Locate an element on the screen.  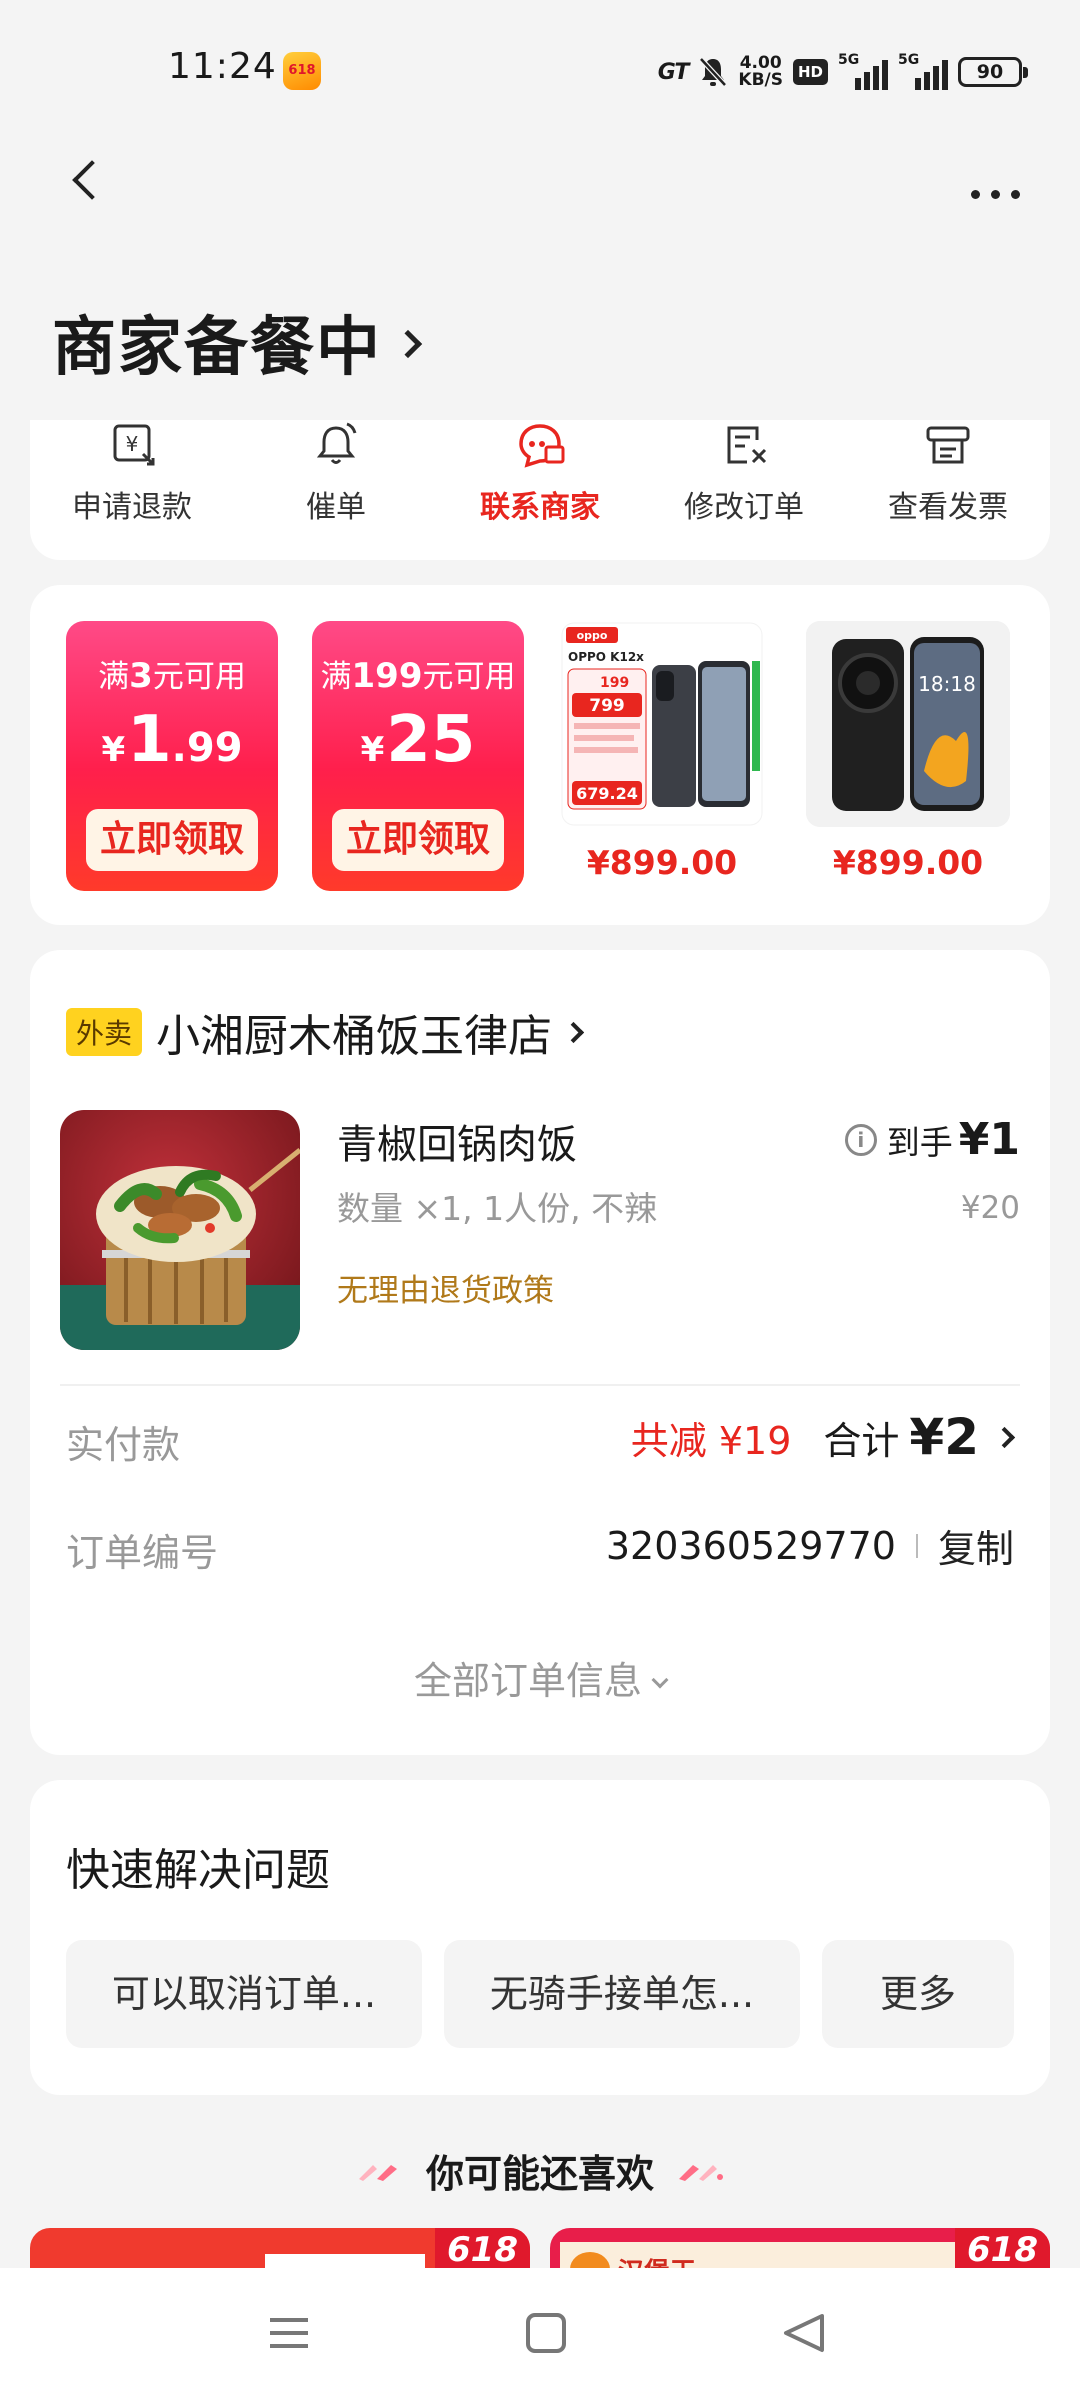
quick-solve-card: 快速解决问题 可以取消订单... 无骑手接单怎... 更多 is located at coordinates (540, 1937).